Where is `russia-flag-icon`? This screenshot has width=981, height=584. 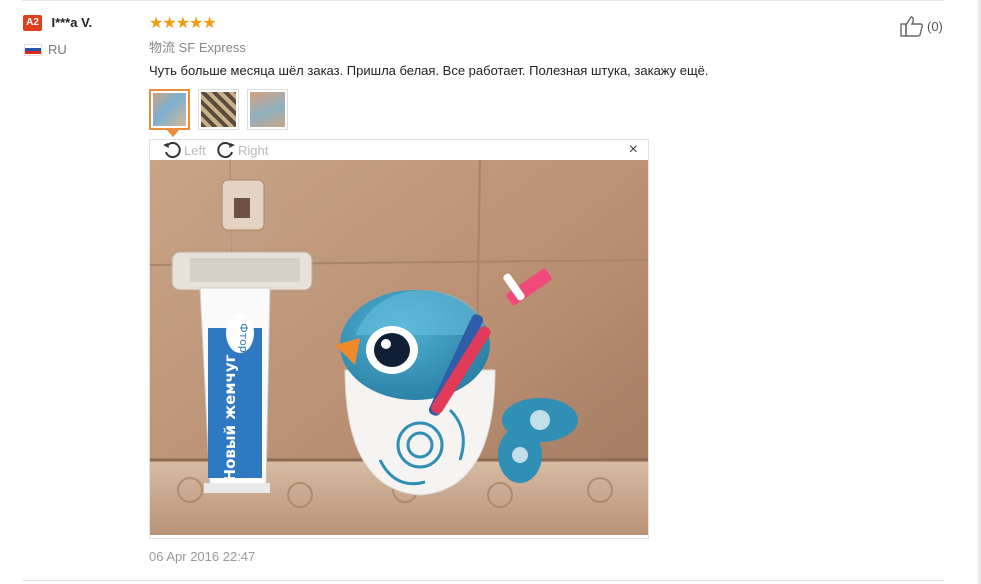 russia-flag-icon is located at coordinates (33, 49).